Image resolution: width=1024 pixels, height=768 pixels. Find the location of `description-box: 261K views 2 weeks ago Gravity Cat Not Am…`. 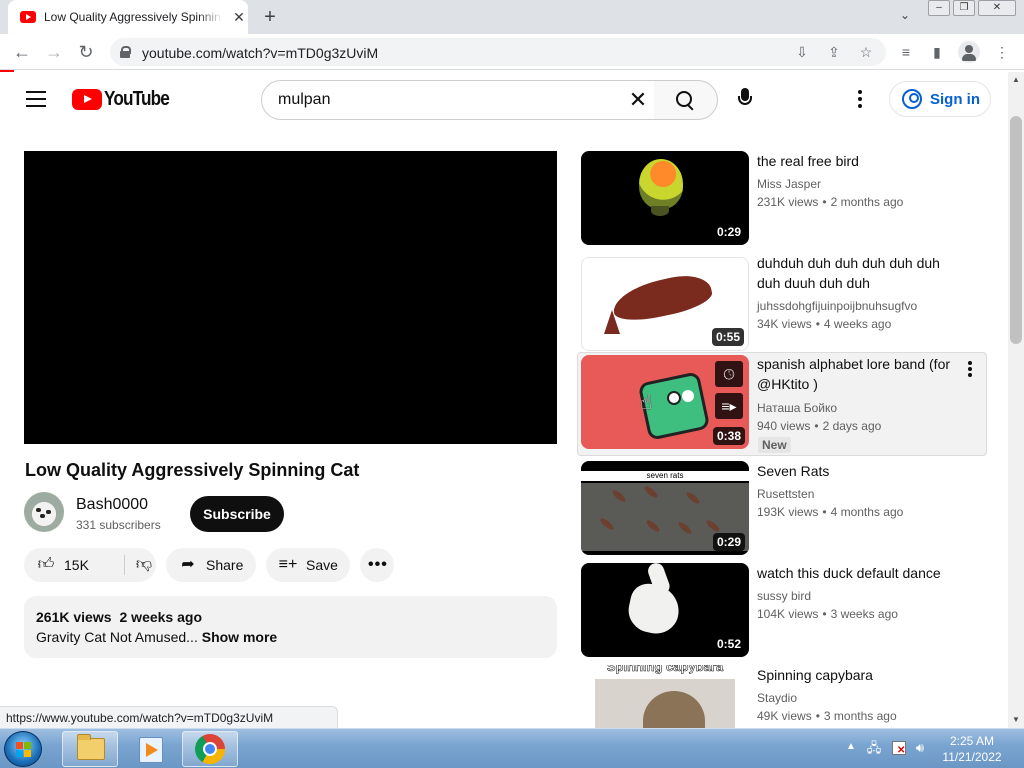

description-box: 261K views 2 weeks ago Gravity Cat Not Am… is located at coordinates (290, 627).